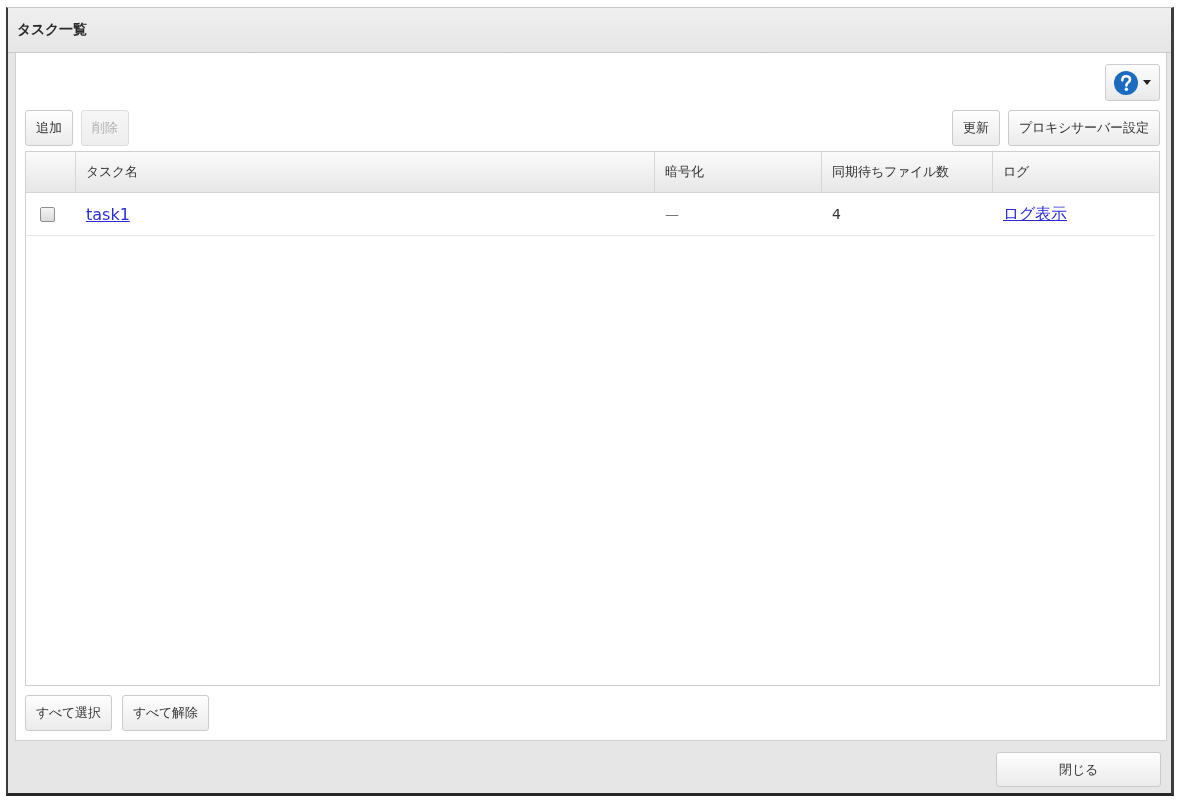 This screenshot has height=801, width=1187. I want to click on help-menu-button, so click(1132, 82).